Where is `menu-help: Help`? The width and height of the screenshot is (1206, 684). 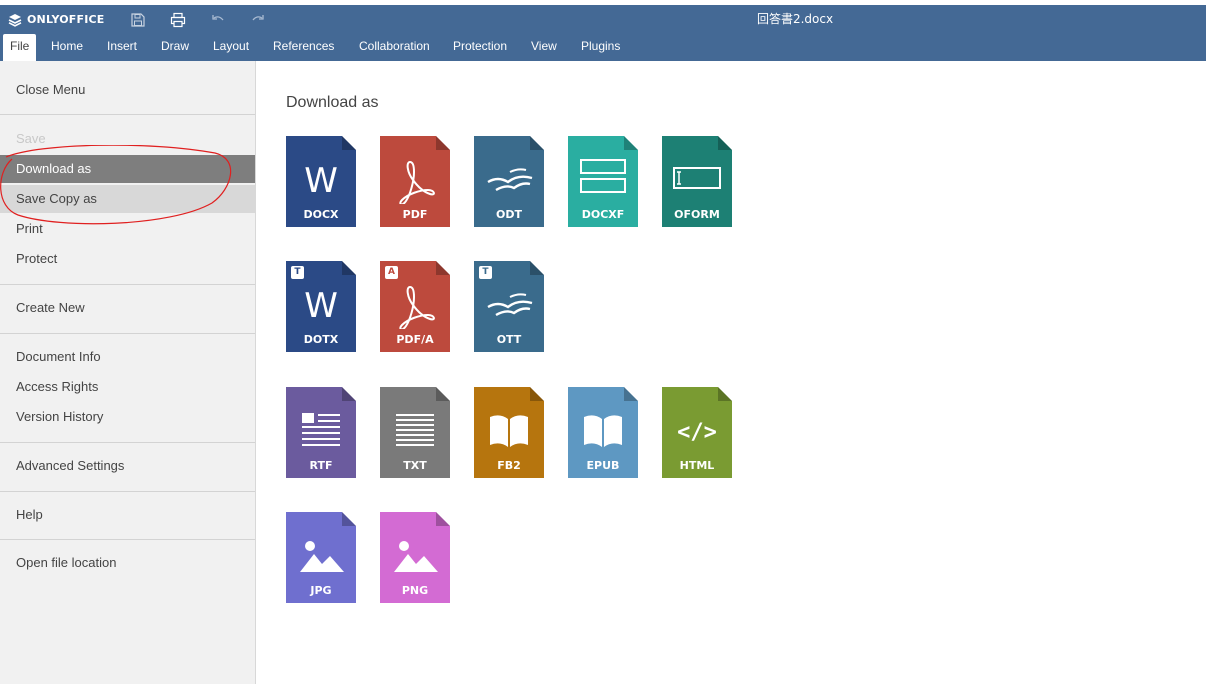
menu-help: Help is located at coordinates (127, 515).